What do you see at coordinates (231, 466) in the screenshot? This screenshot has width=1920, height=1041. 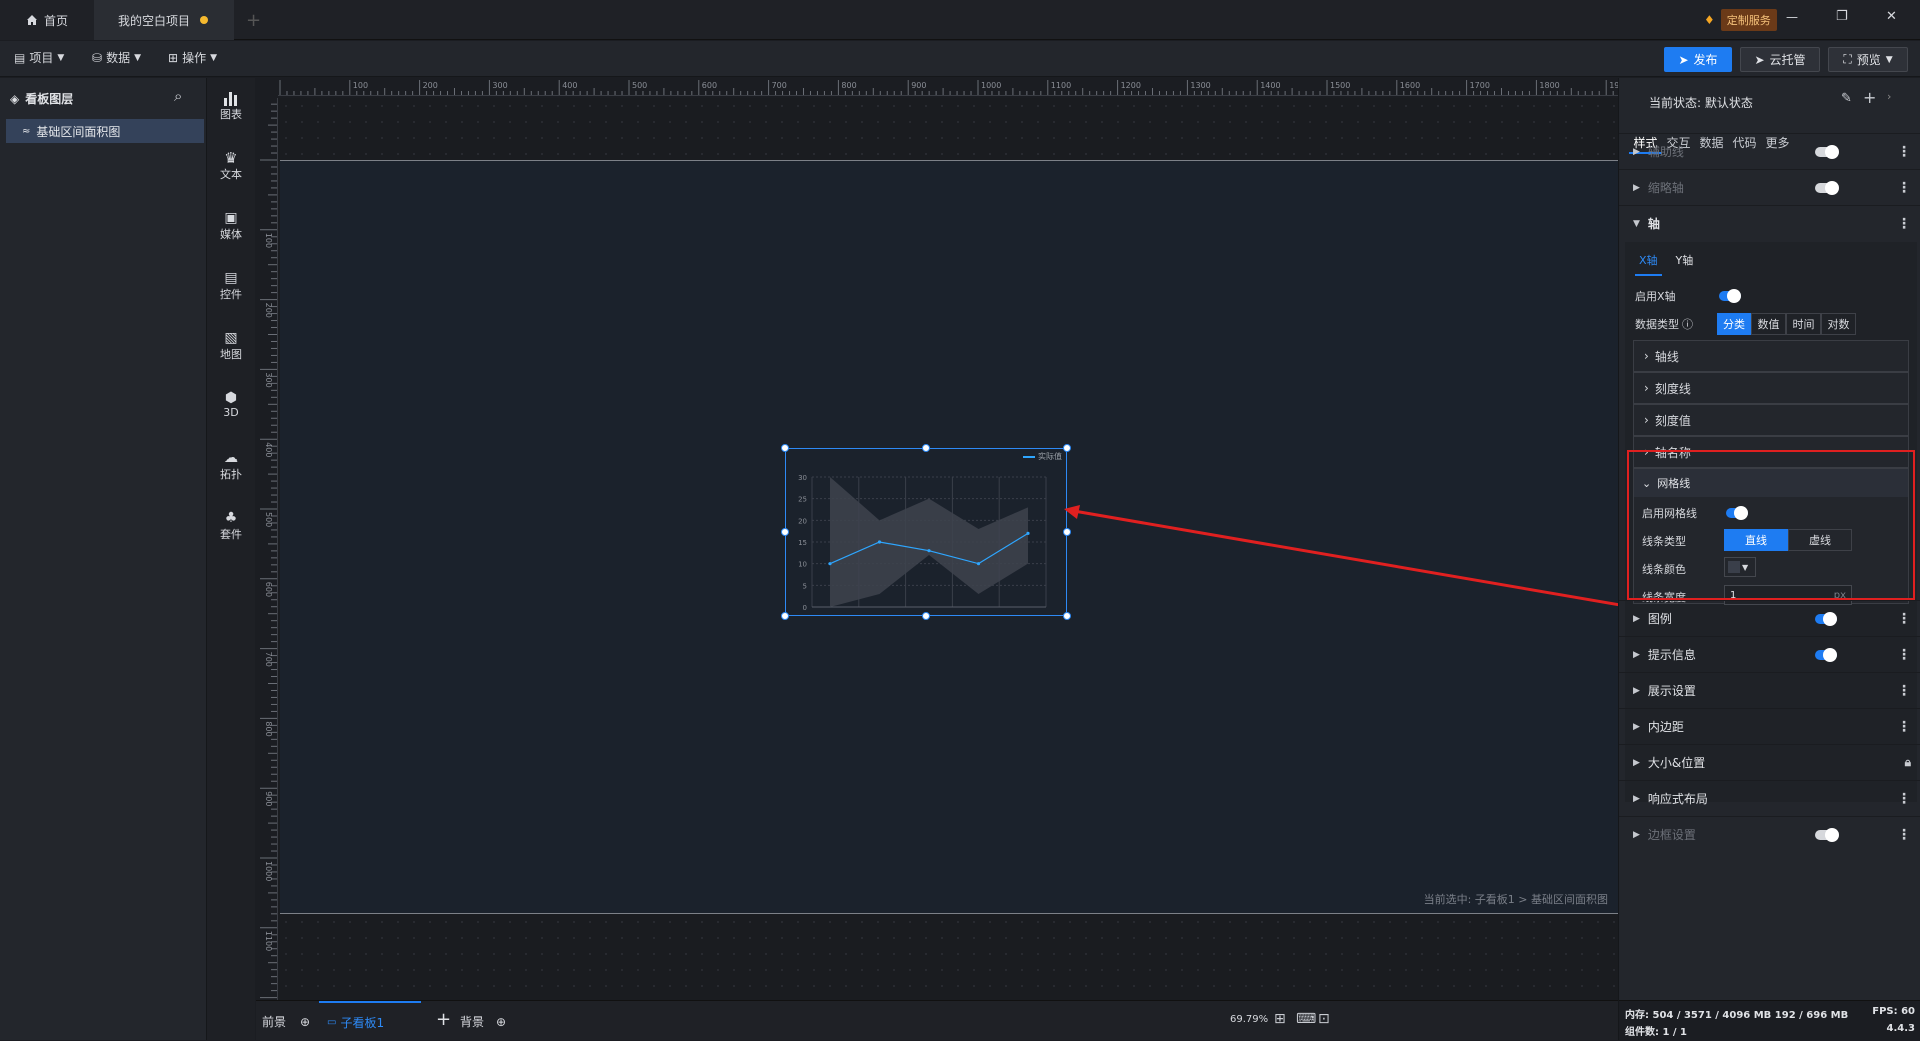 I see `comp-topology: ☁ 拓扑` at bounding box center [231, 466].